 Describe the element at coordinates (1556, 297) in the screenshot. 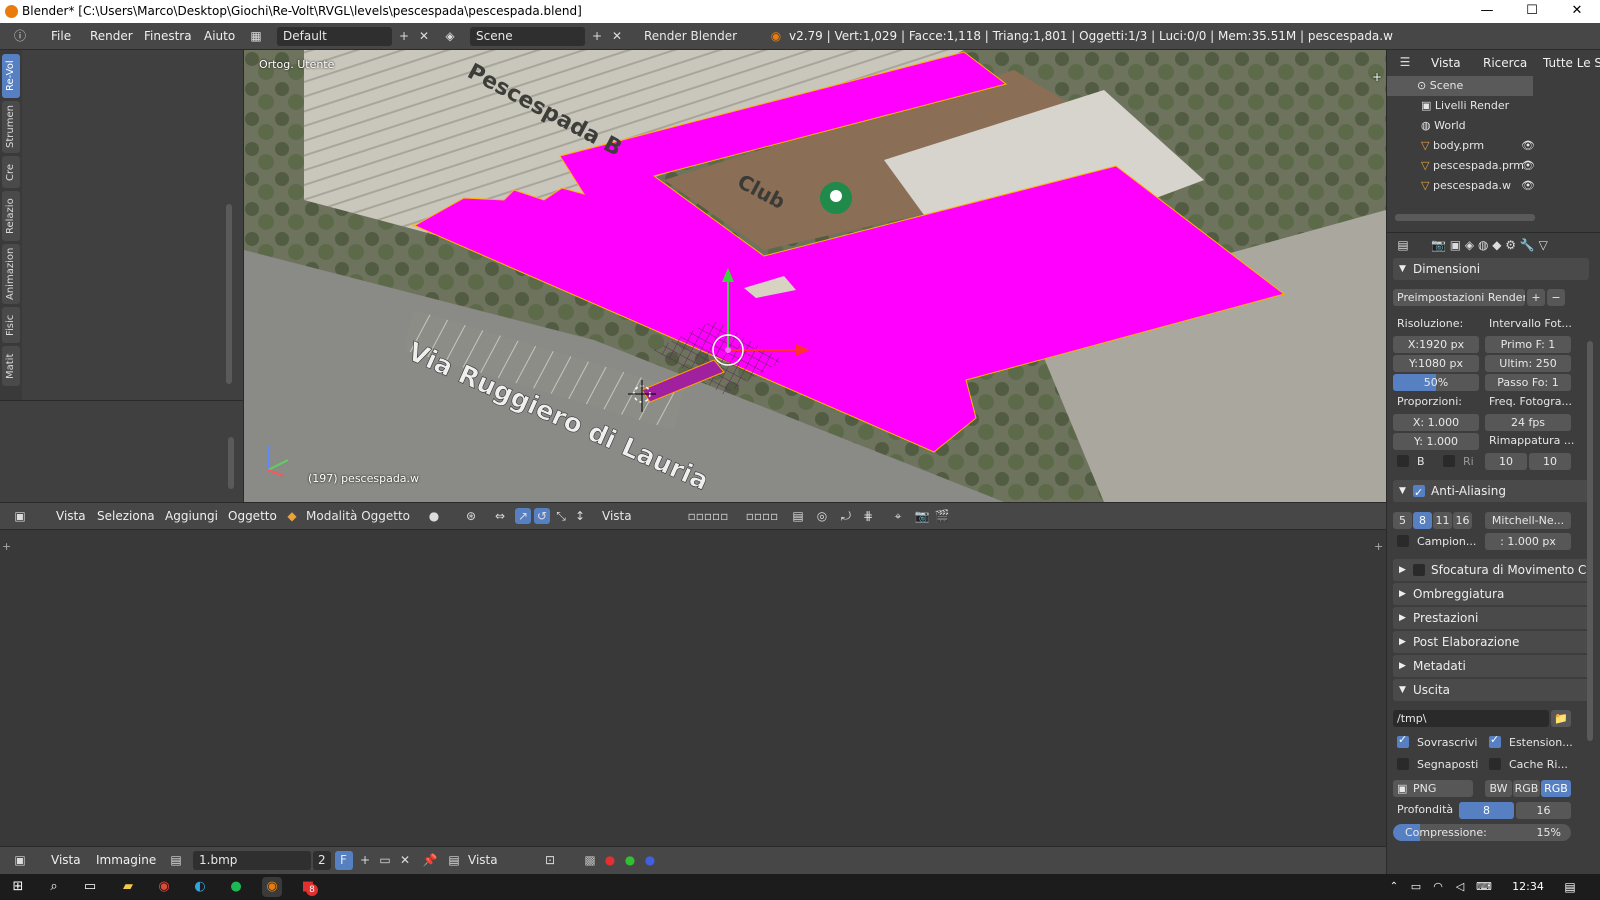

I see `remove-preset-button: −` at that location.